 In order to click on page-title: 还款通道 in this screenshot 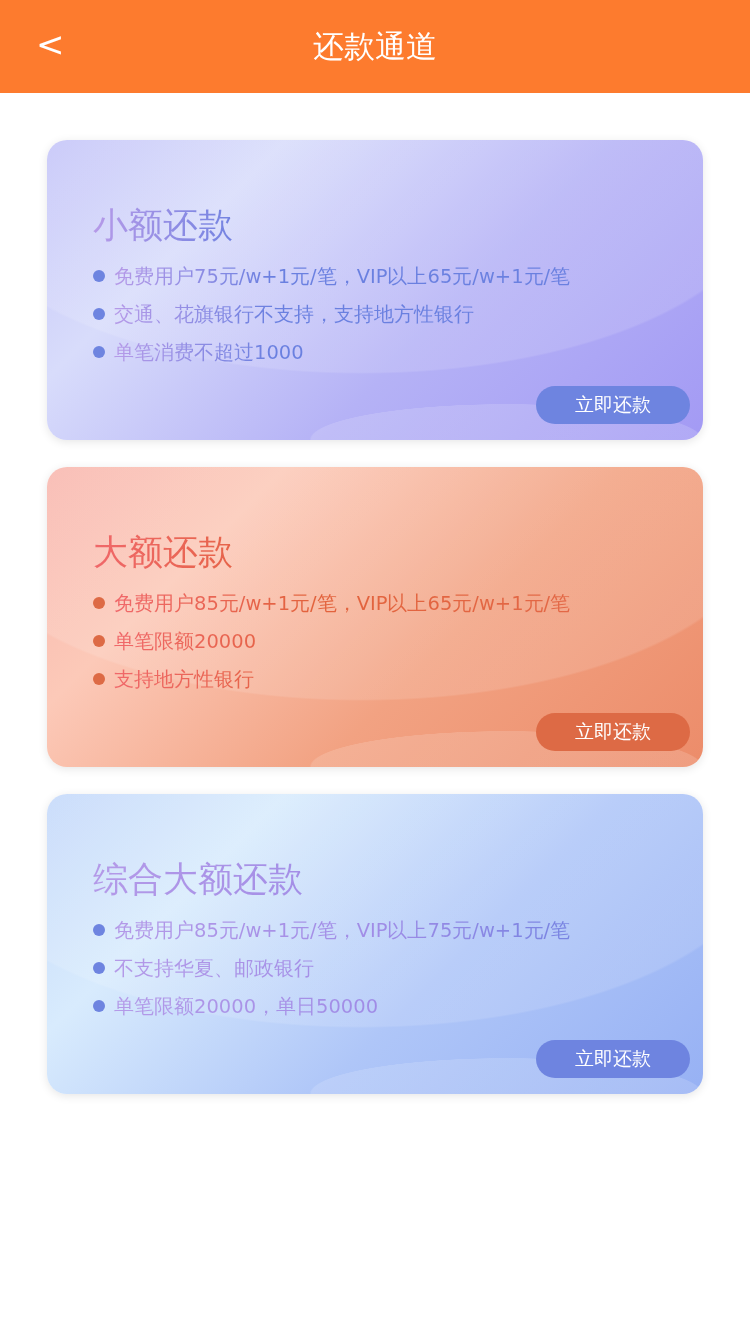, I will do `click(375, 46)`.